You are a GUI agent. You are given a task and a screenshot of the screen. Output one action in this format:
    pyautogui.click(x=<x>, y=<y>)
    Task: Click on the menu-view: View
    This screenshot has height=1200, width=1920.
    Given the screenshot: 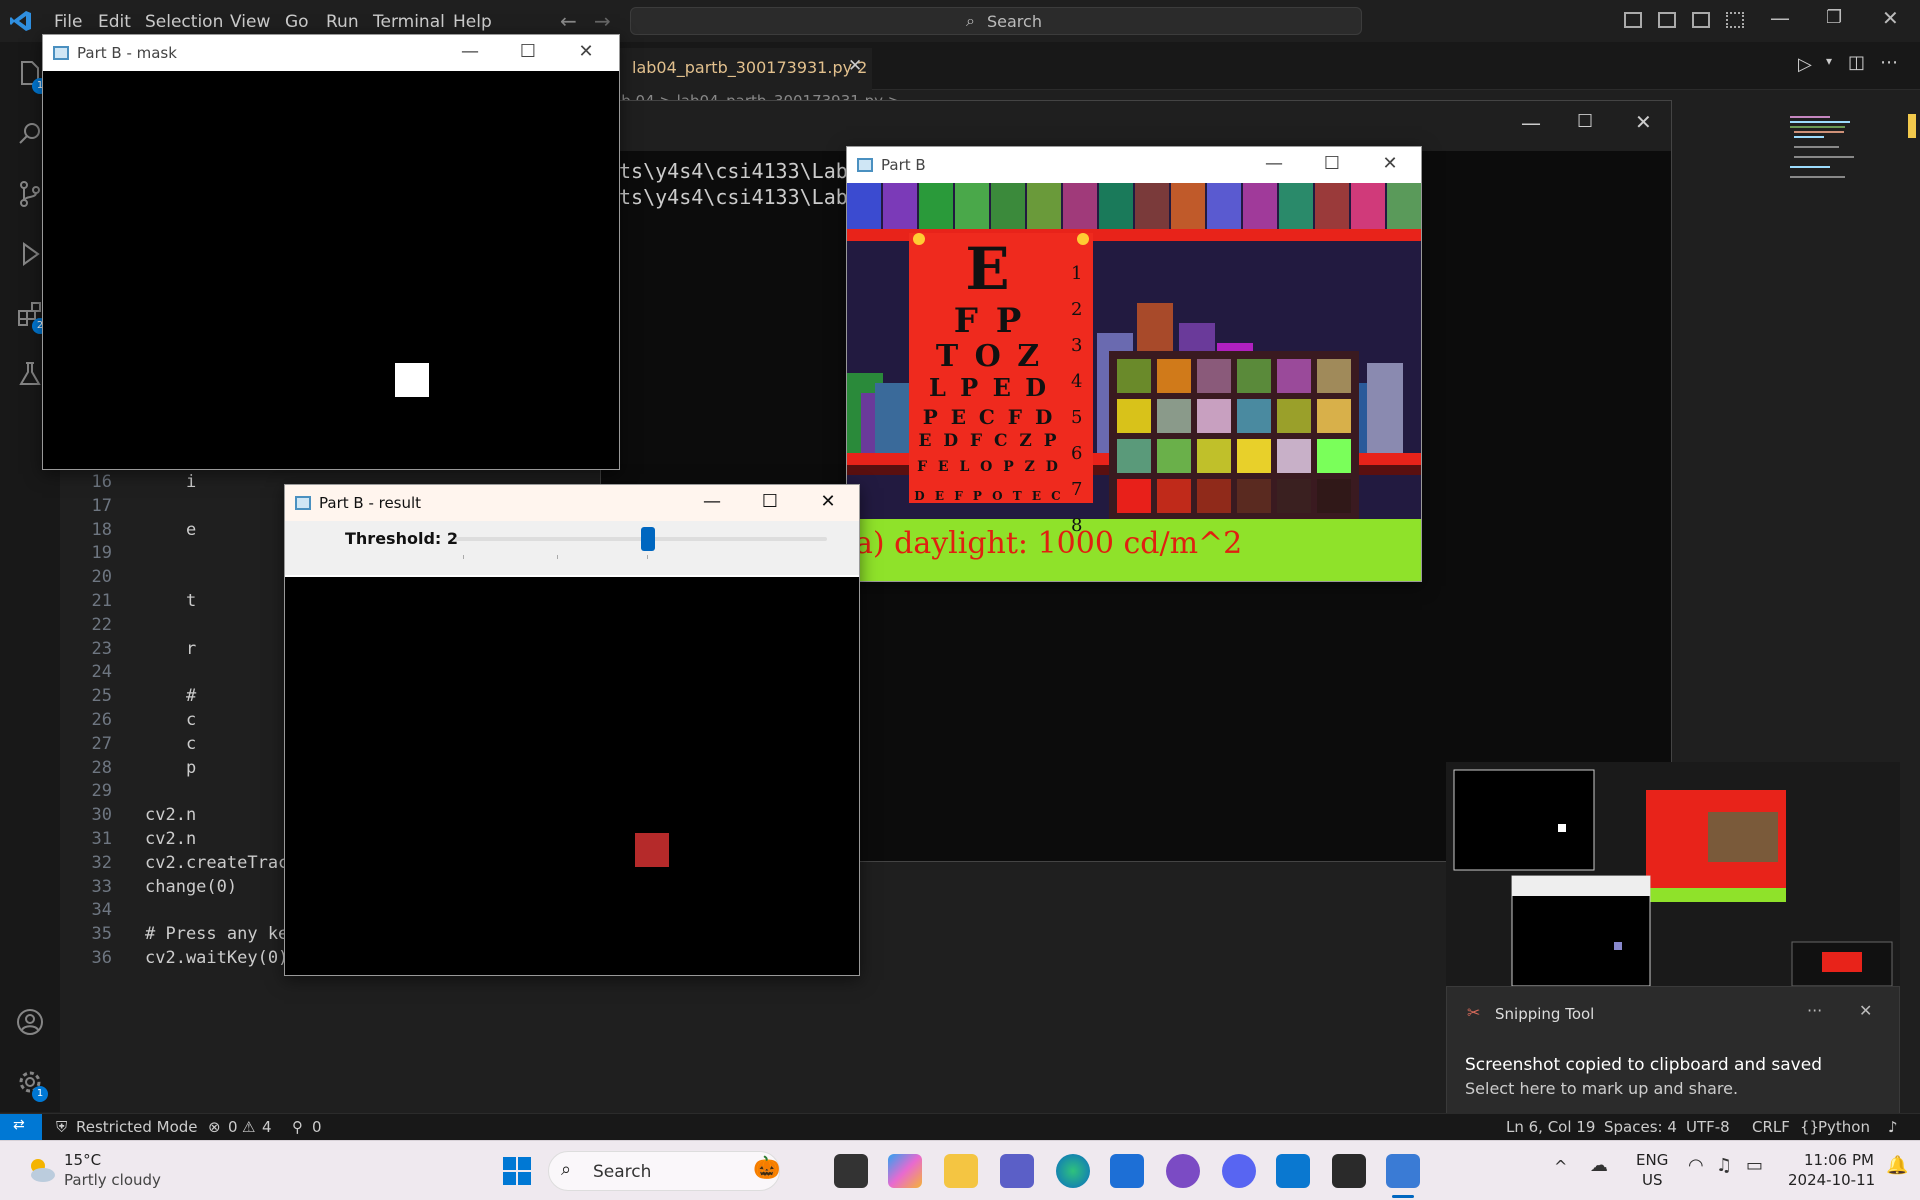 What is the action you would take?
    pyautogui.click(x=250, y=22)
    